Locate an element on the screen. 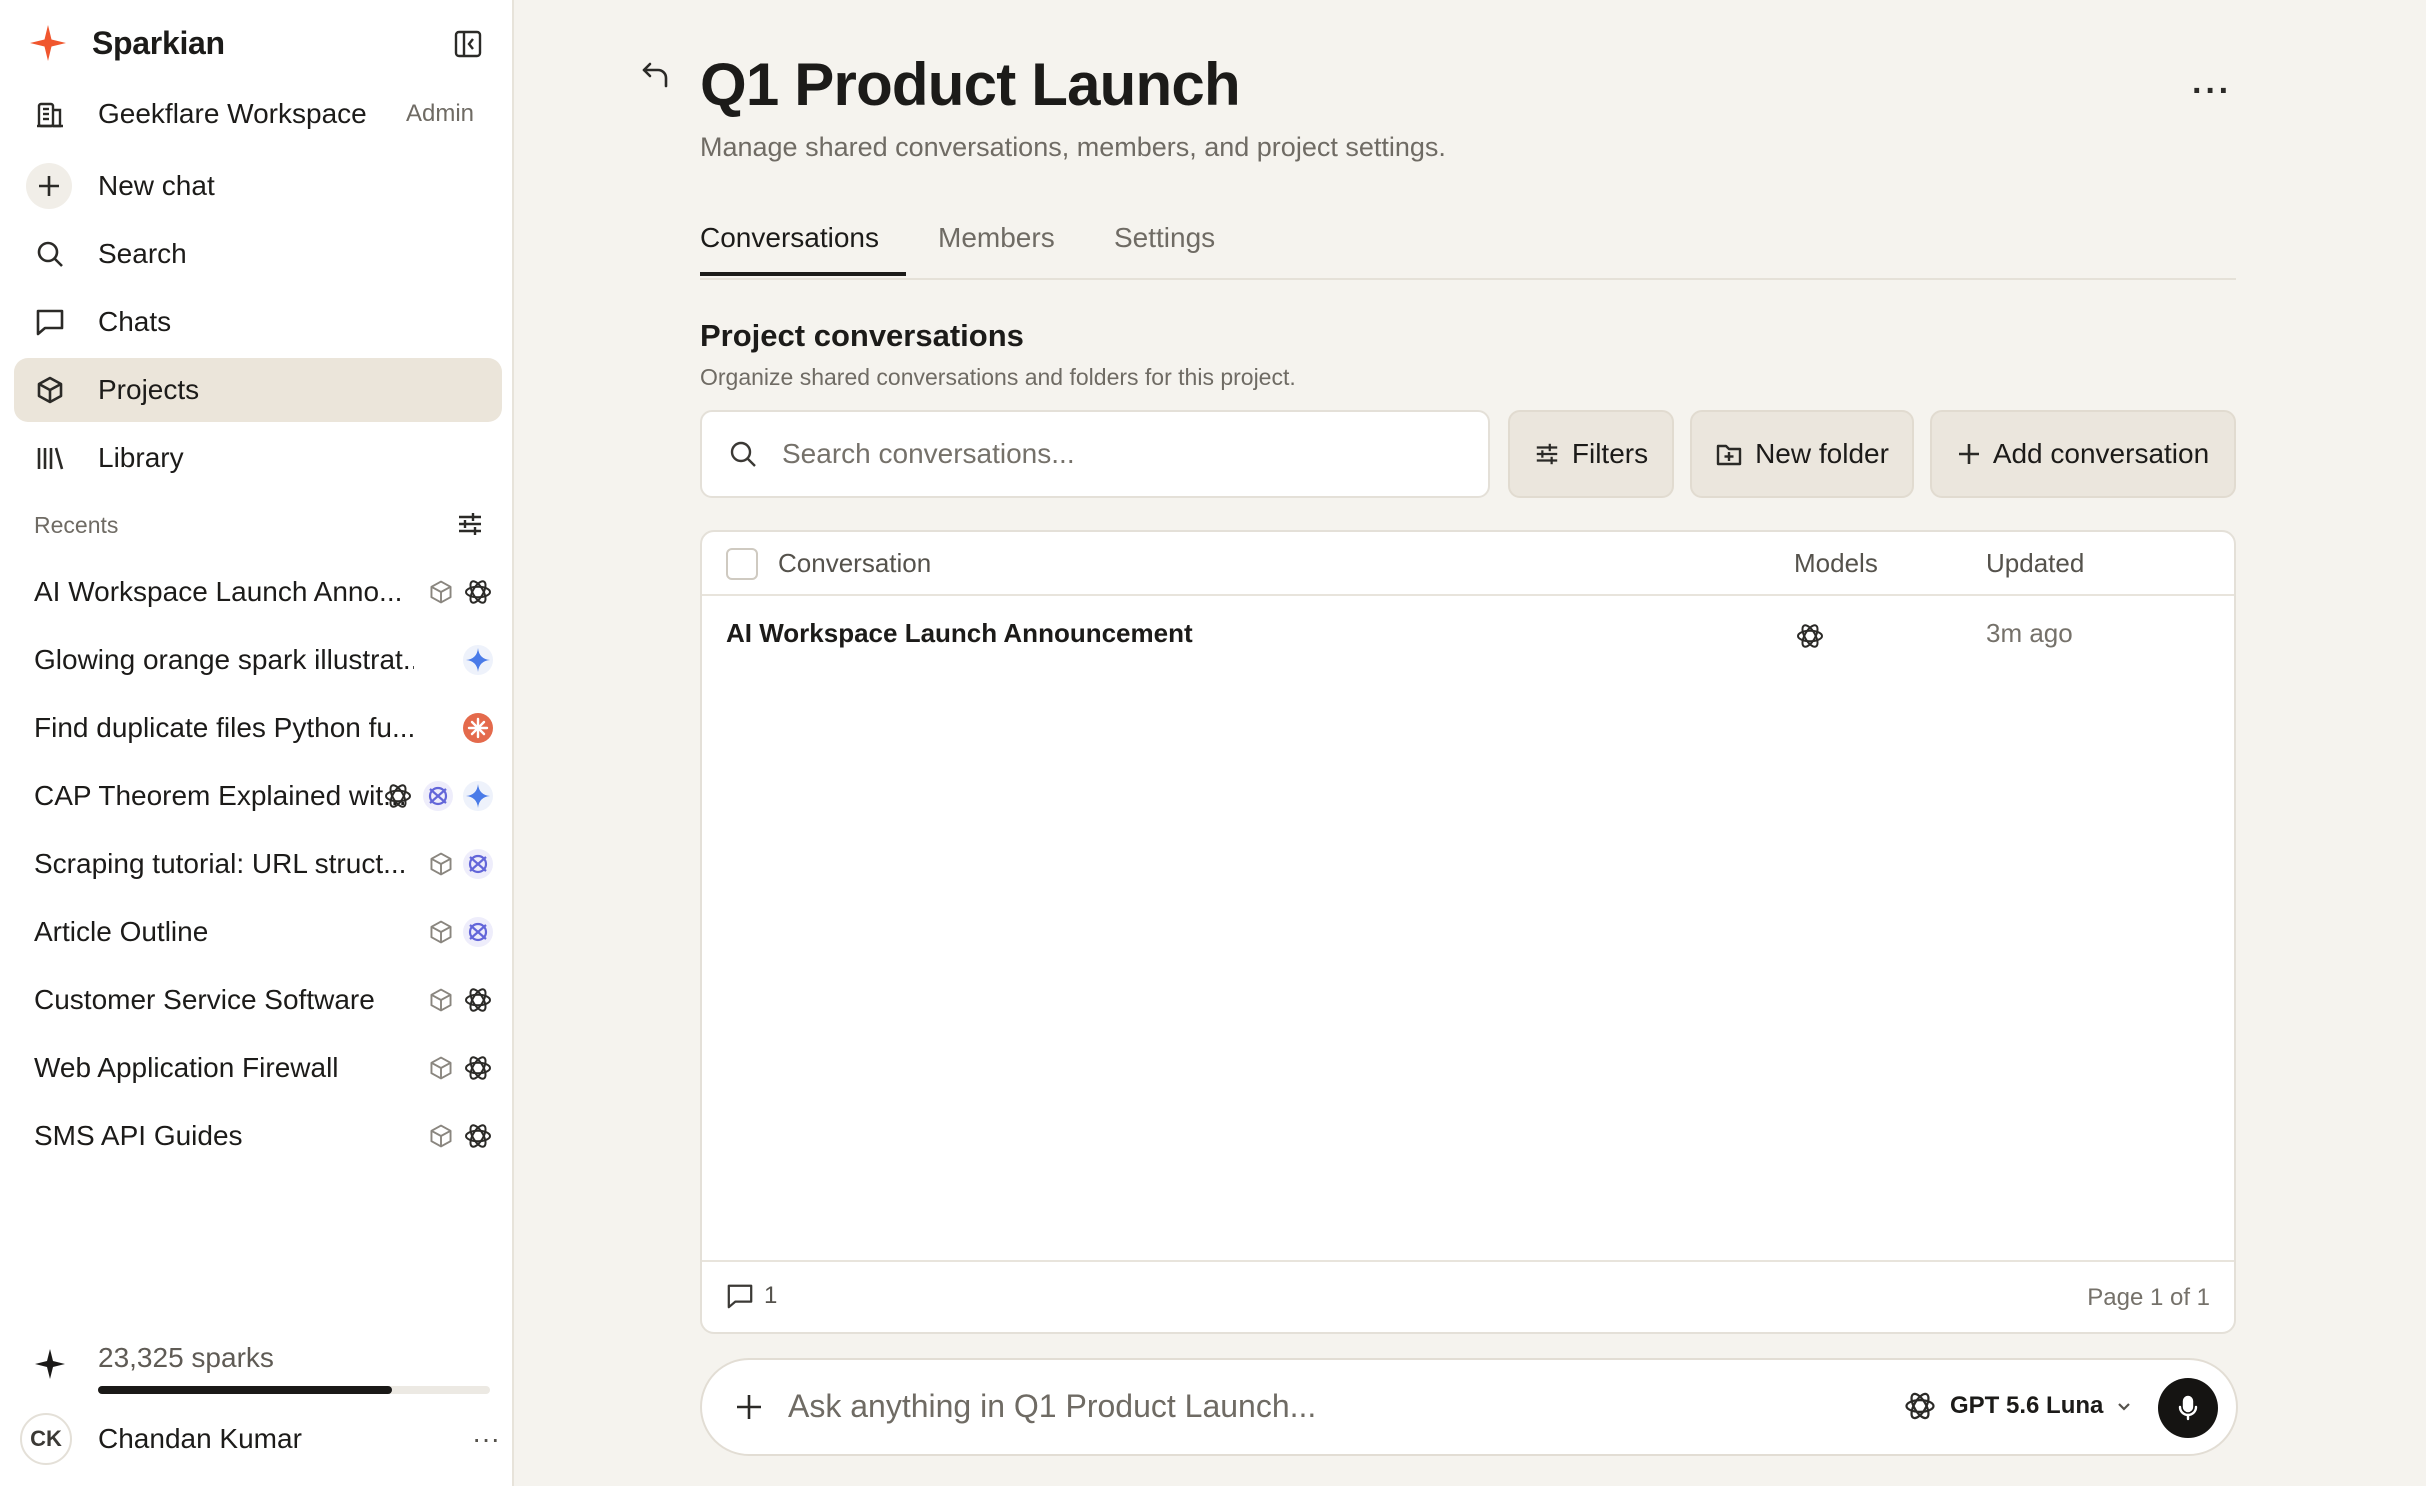  recent-chat-title: SMS API Guides is located at coordinates (138, 1135).